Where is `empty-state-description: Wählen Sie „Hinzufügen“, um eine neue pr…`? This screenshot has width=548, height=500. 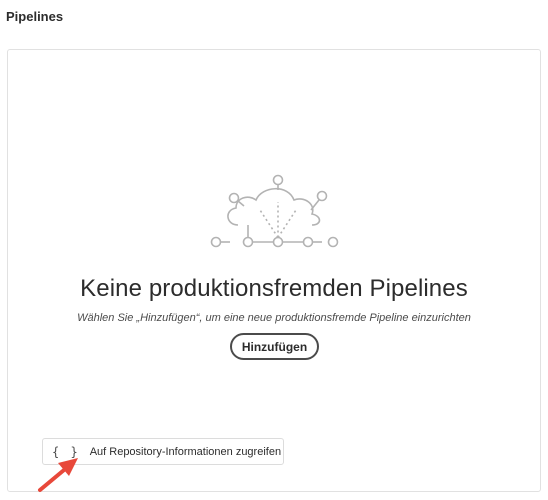 empty-state-description: Wählen Sie „Hinzufügen“, um eine neue pr… is located at coordinates (274, 318).